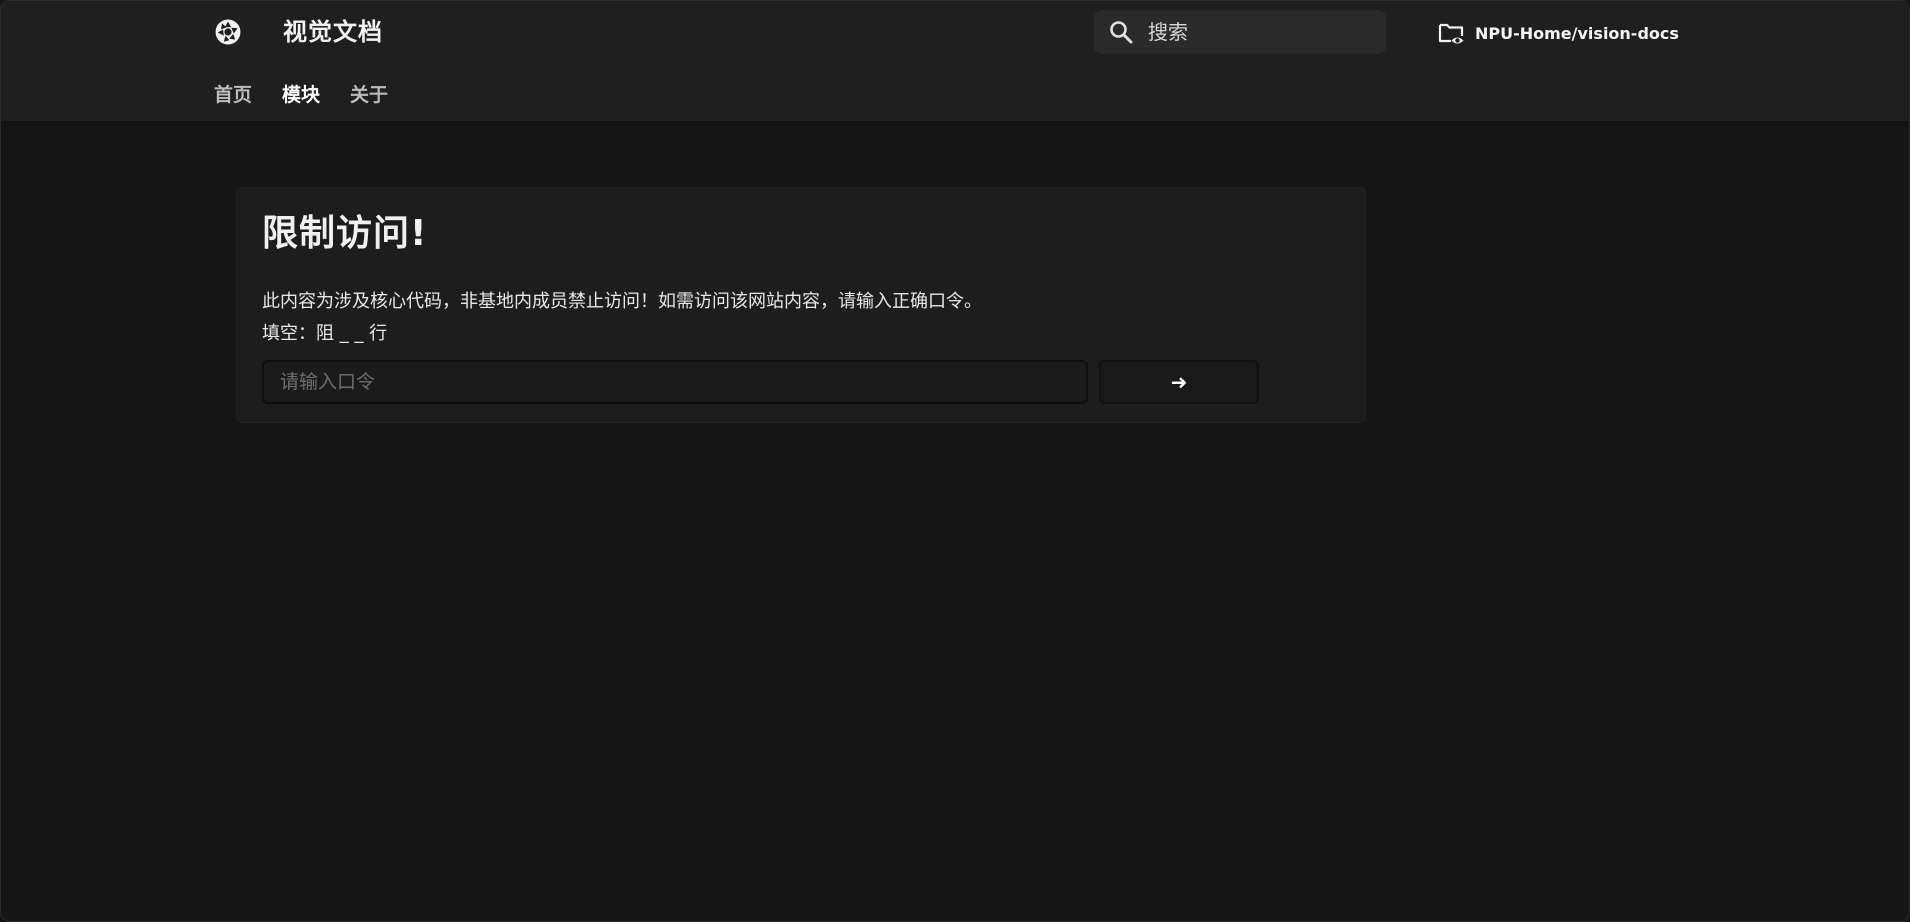 The height and width of the screenshot is (922, 1910). Describe the element at coordinates (369, 95) in the screenshot. I see `nav-item-about: 关于` at that location.